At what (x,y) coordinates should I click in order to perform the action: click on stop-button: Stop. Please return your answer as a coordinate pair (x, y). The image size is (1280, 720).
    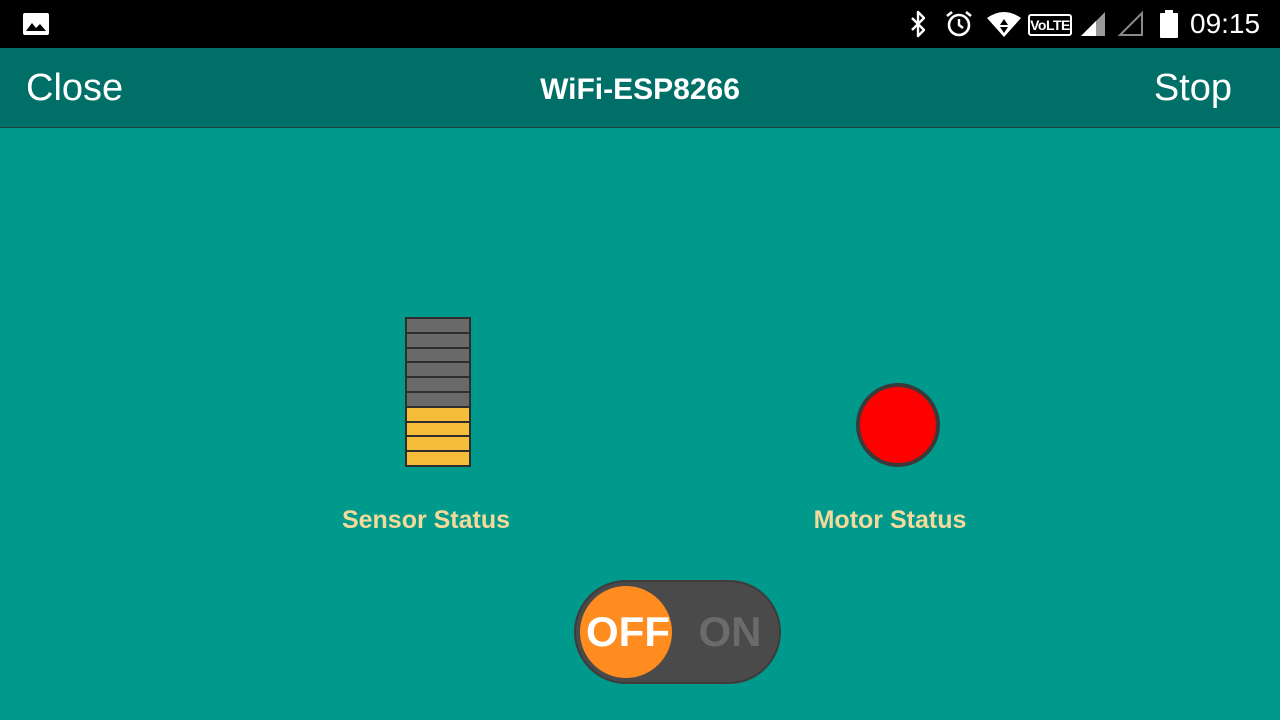
    Looking at the image, I should click on (1193, 88).